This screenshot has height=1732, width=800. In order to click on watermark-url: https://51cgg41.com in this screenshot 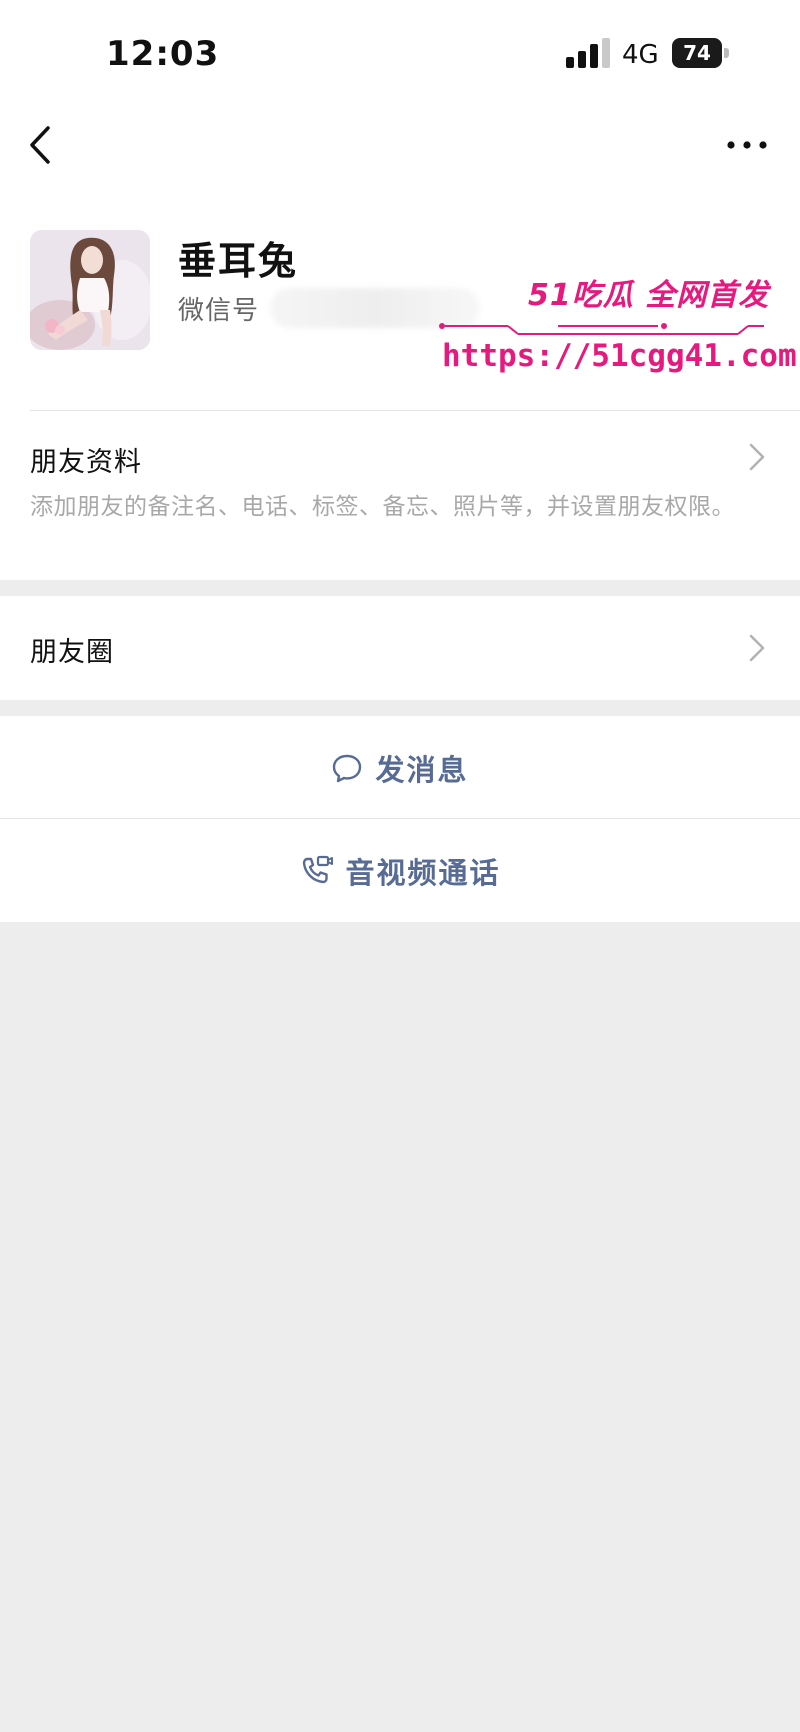, I will do `click(619, 356)`.